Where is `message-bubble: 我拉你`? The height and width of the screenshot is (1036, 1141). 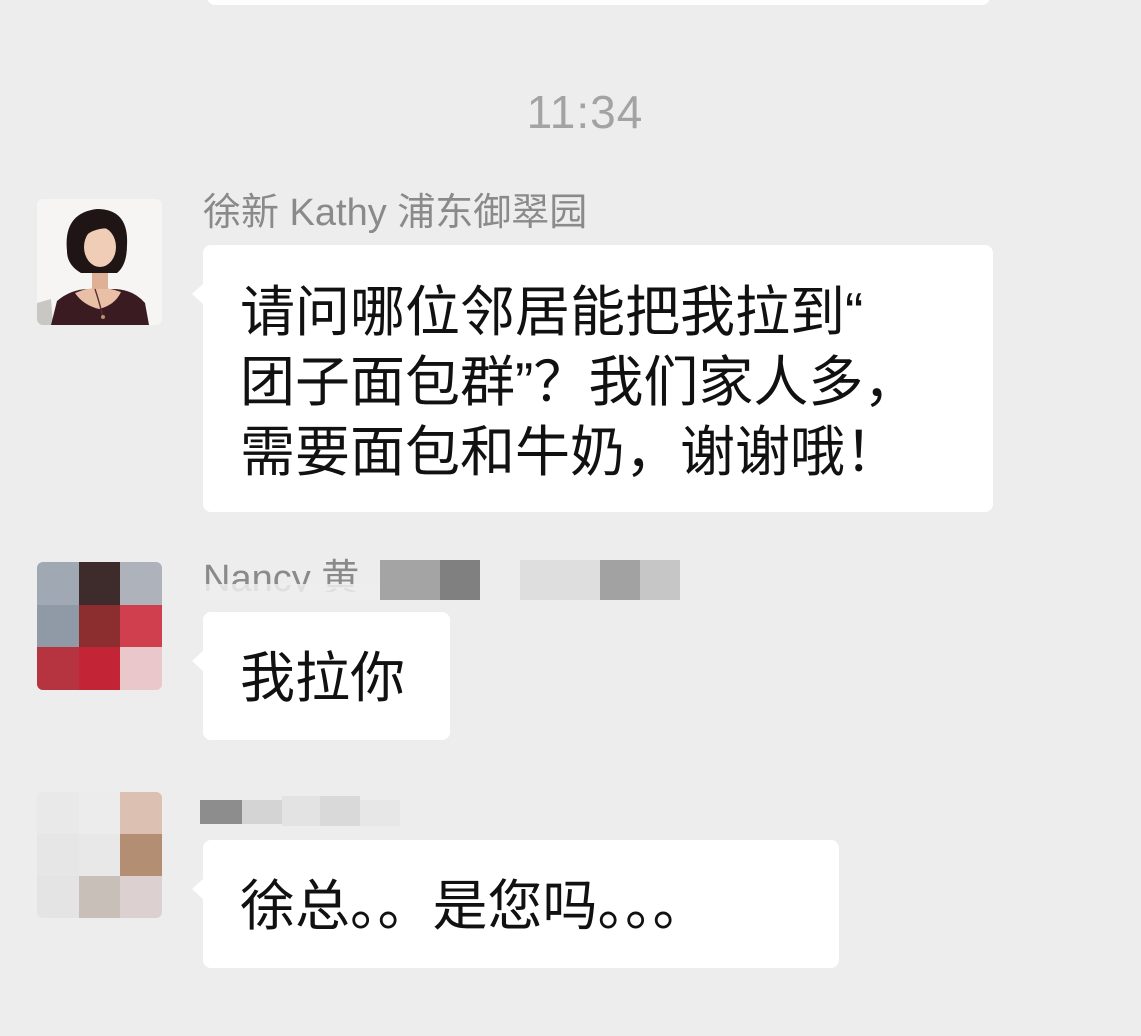
message-bubble: 我拉你 is located at coordinates (321, 676).